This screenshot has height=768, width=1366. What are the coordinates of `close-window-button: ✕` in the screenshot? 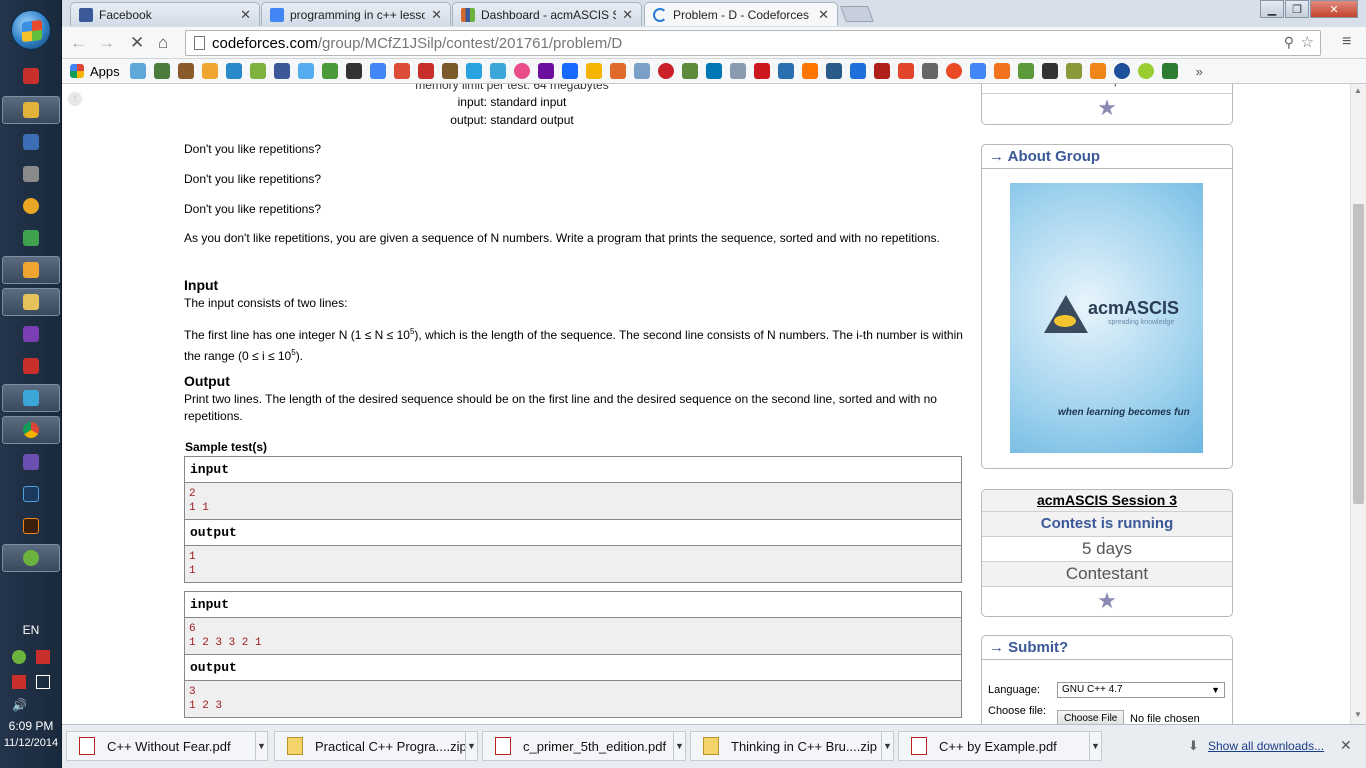 It's located at (1334, 9).